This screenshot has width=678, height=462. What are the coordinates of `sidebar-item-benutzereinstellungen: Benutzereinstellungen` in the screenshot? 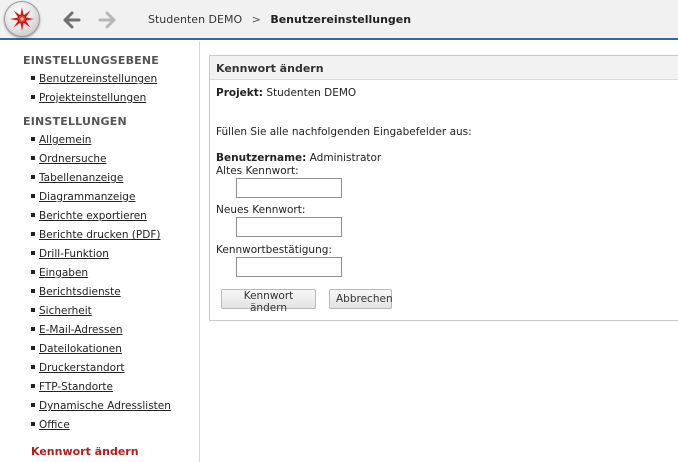 It's located at (94, 80).